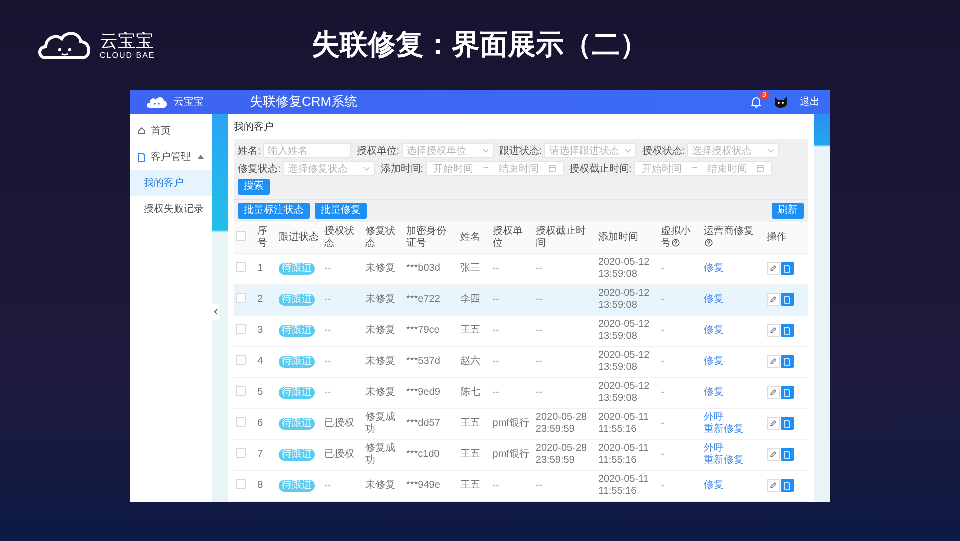 This screenshot has height=541, width=960. Describe the element at coordinates (254, 187) in the screenshot. I see `search-button: 搜索` at that location.